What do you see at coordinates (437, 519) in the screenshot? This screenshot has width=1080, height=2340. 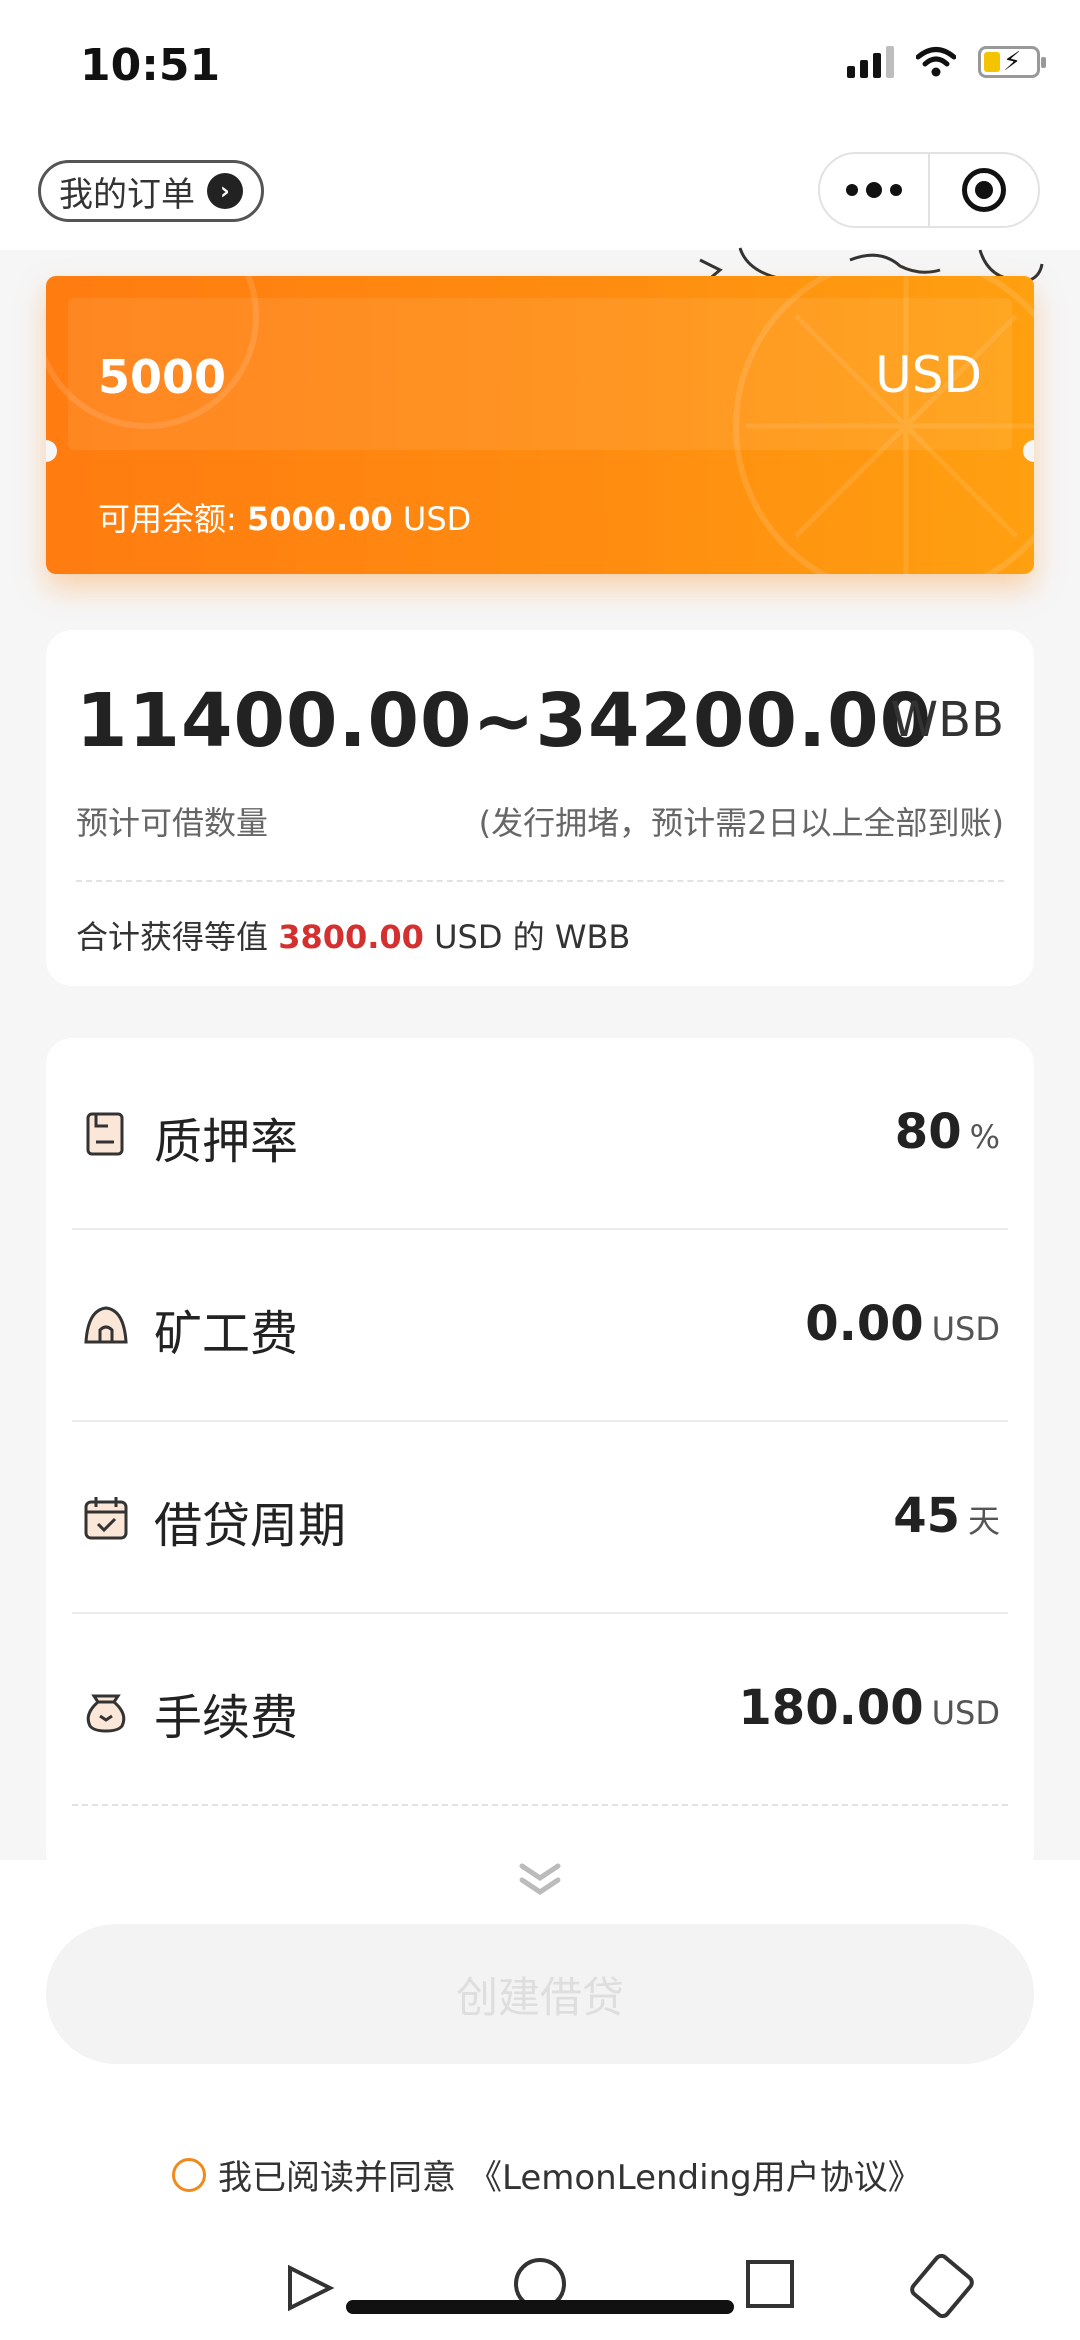 I see `balance-unit: USD` at bounding box center [437, 519].